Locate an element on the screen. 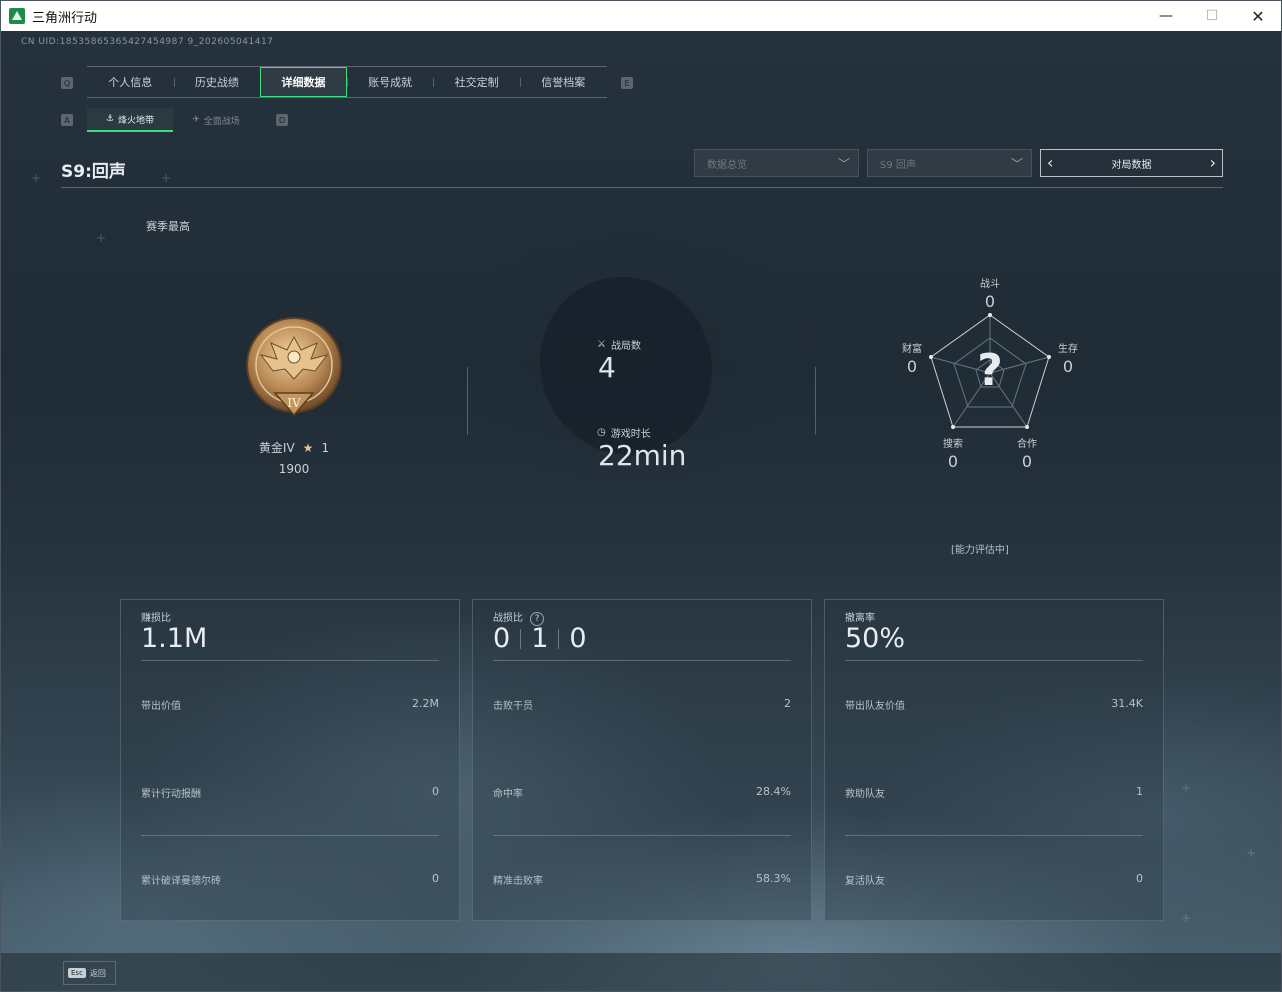  dropdown-value: 数据总览 is located at coordinates (727, 165).